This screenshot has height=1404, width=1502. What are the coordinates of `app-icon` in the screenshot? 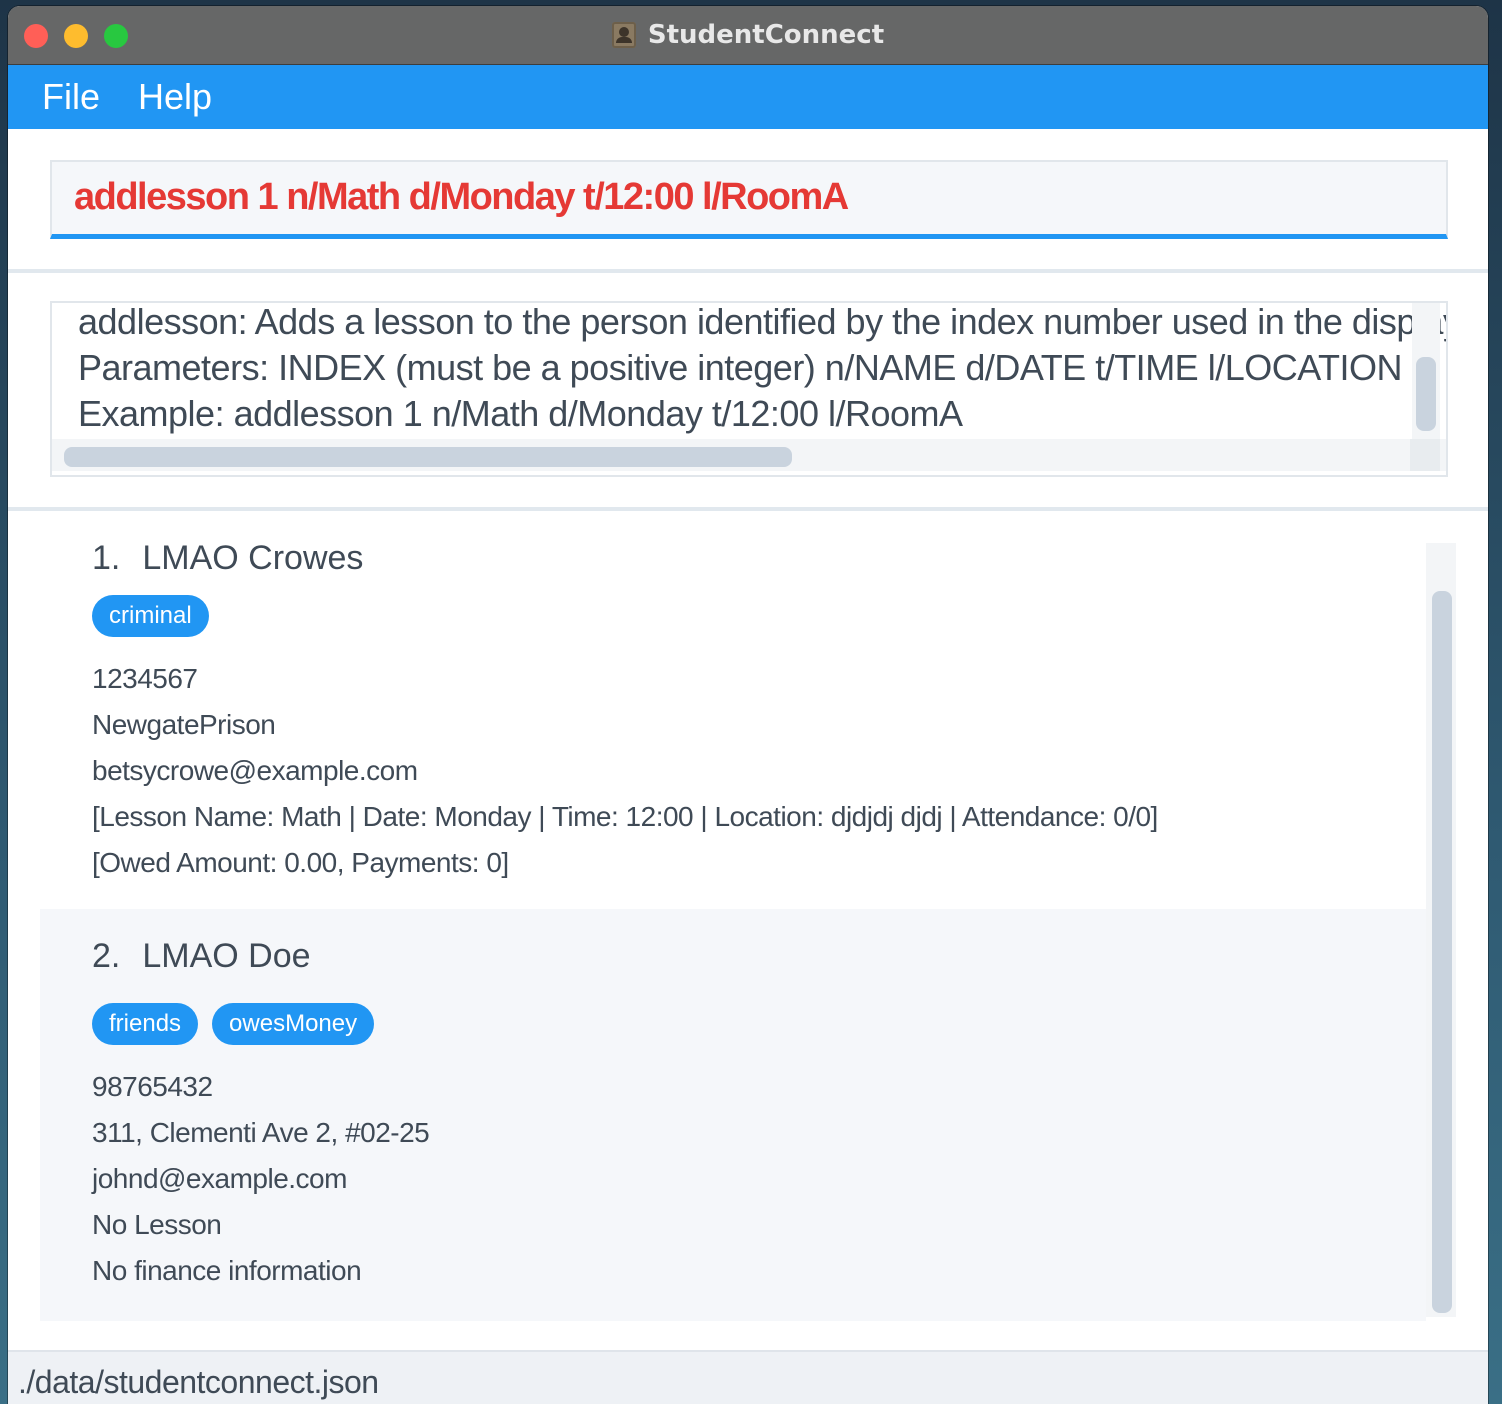 It's located at (623, 35).